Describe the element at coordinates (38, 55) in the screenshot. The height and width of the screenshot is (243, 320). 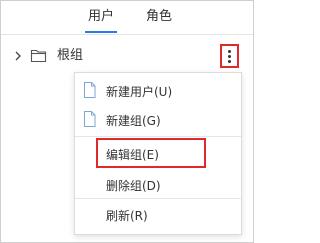
I see `folder-icon` at that location.